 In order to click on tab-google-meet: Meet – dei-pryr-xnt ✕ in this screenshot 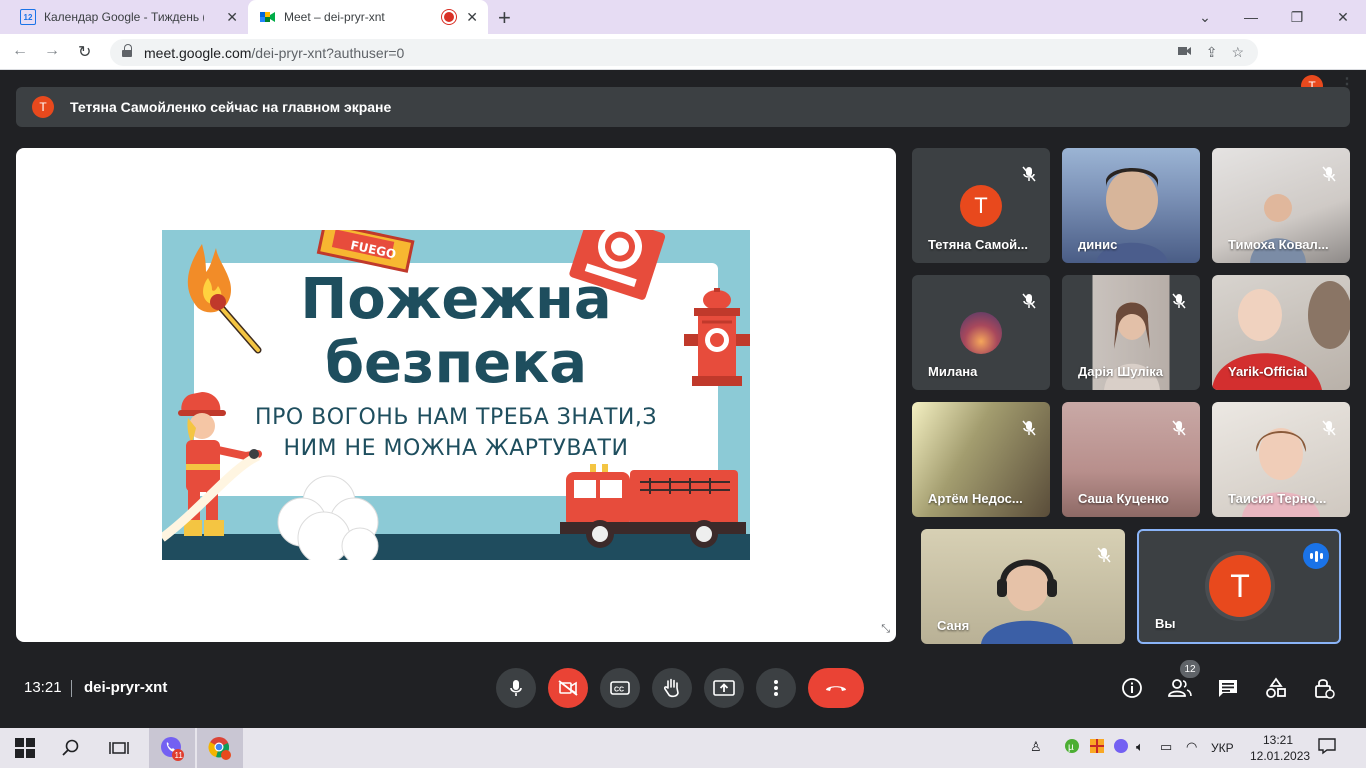, I will do `click(368, 17)`.